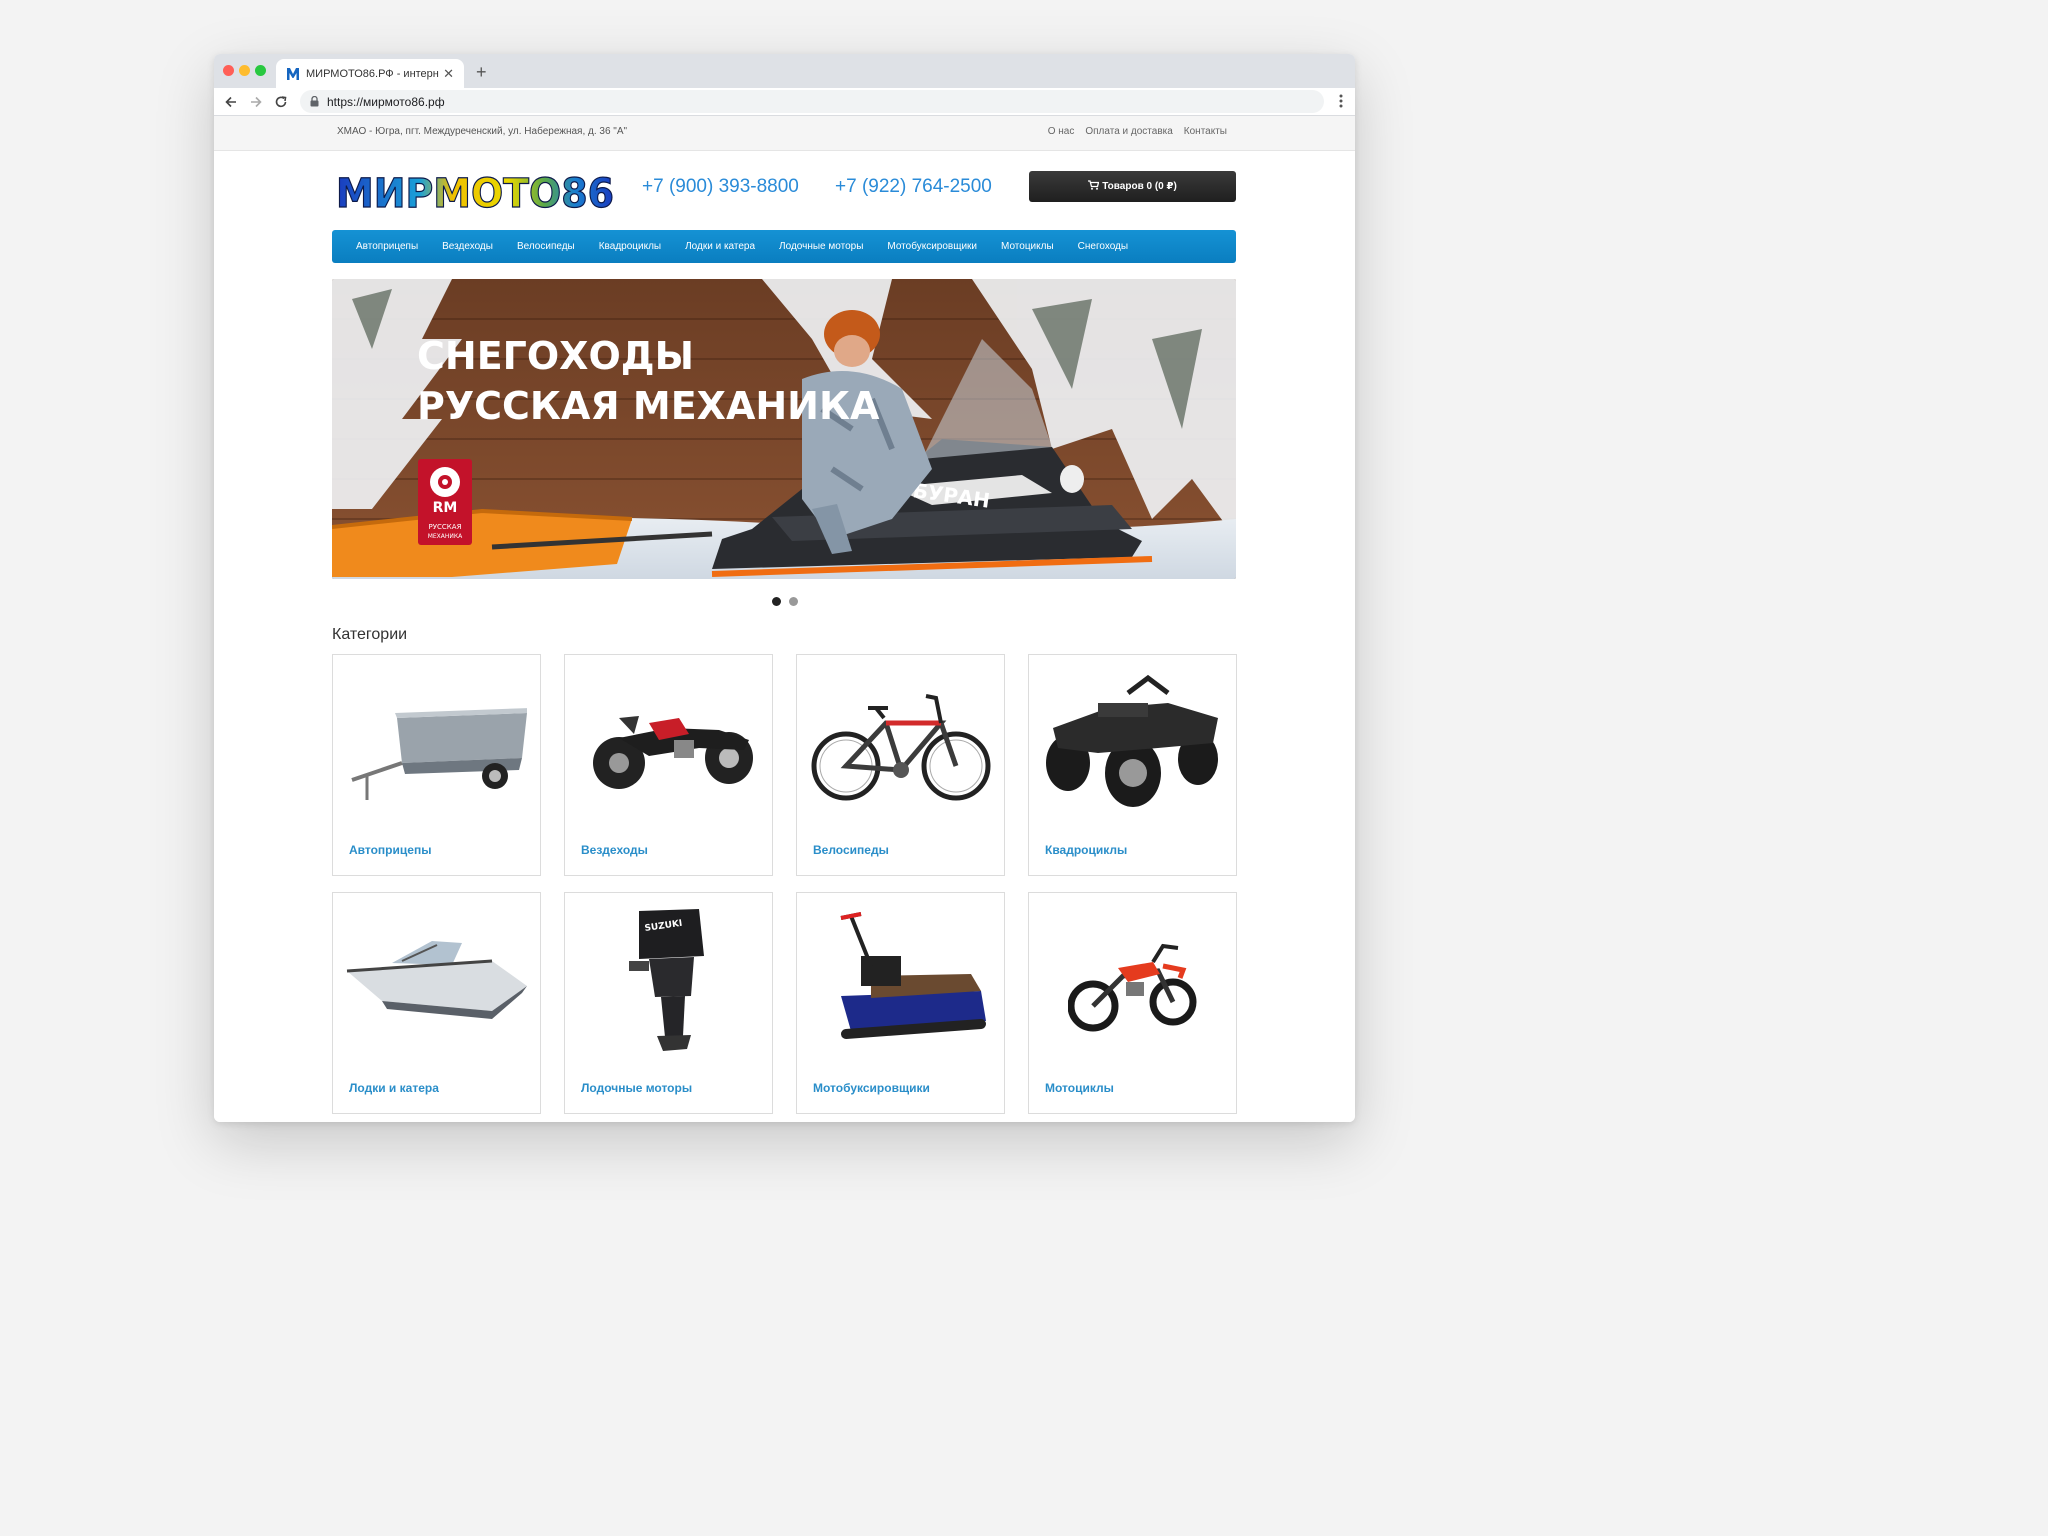 The image size is (2048, 1536). What do you see at coordinates (630, 246) in the screenshot?
I see `nav-item-atvs: Квадроциклы` at bounding box center [630, 246].